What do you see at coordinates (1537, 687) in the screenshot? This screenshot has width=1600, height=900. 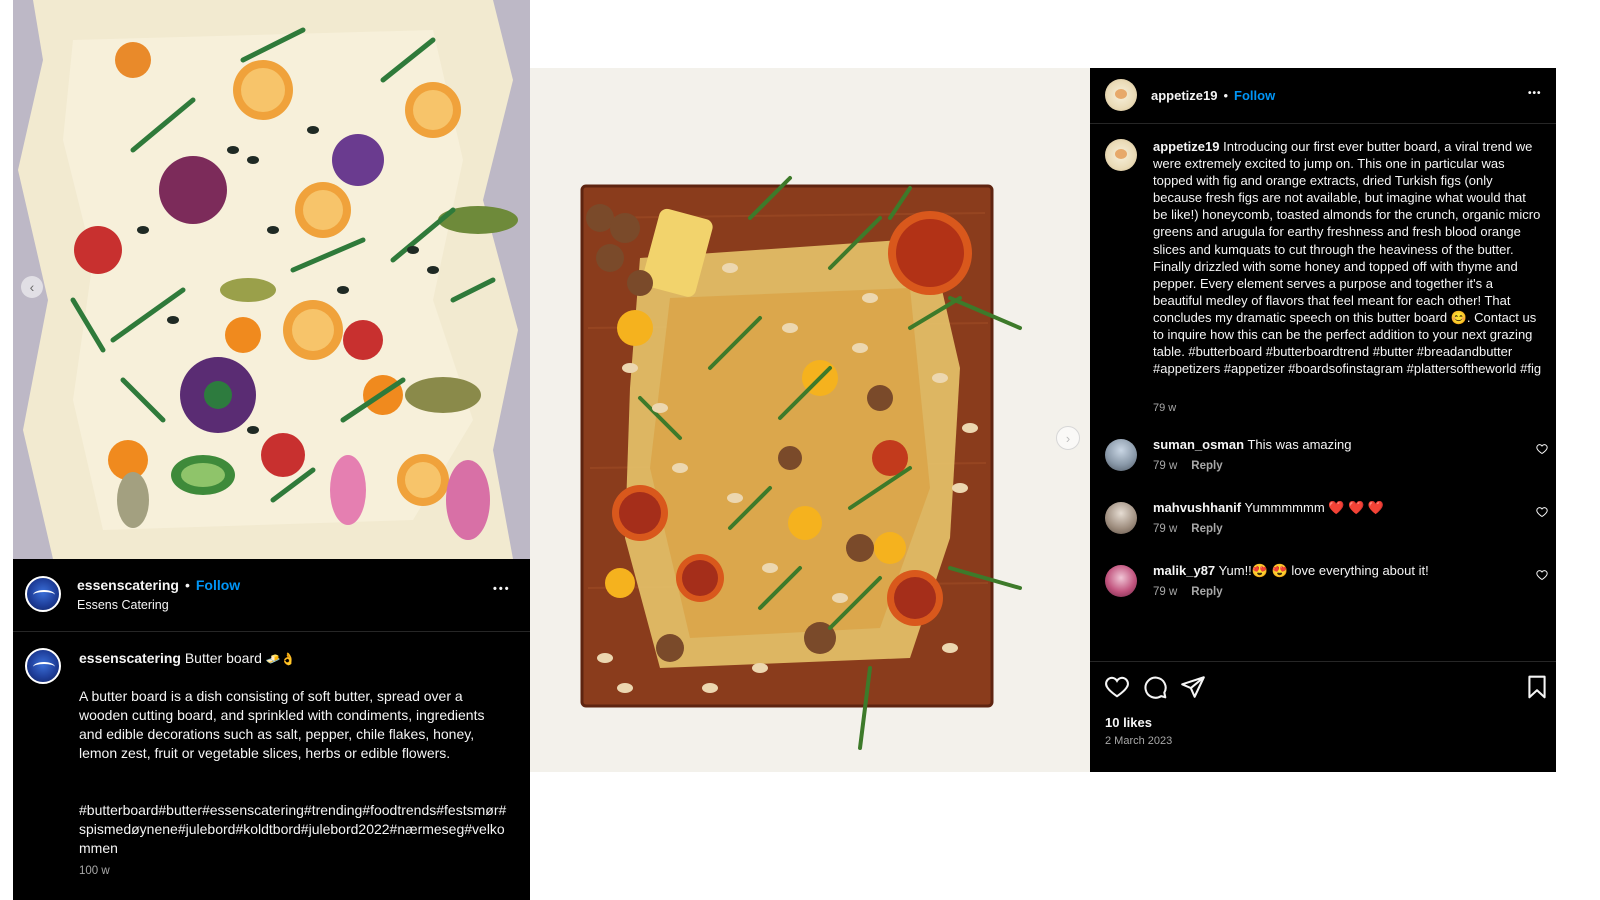 I see `bookmark-icon` at bounding box center [1537, 687].